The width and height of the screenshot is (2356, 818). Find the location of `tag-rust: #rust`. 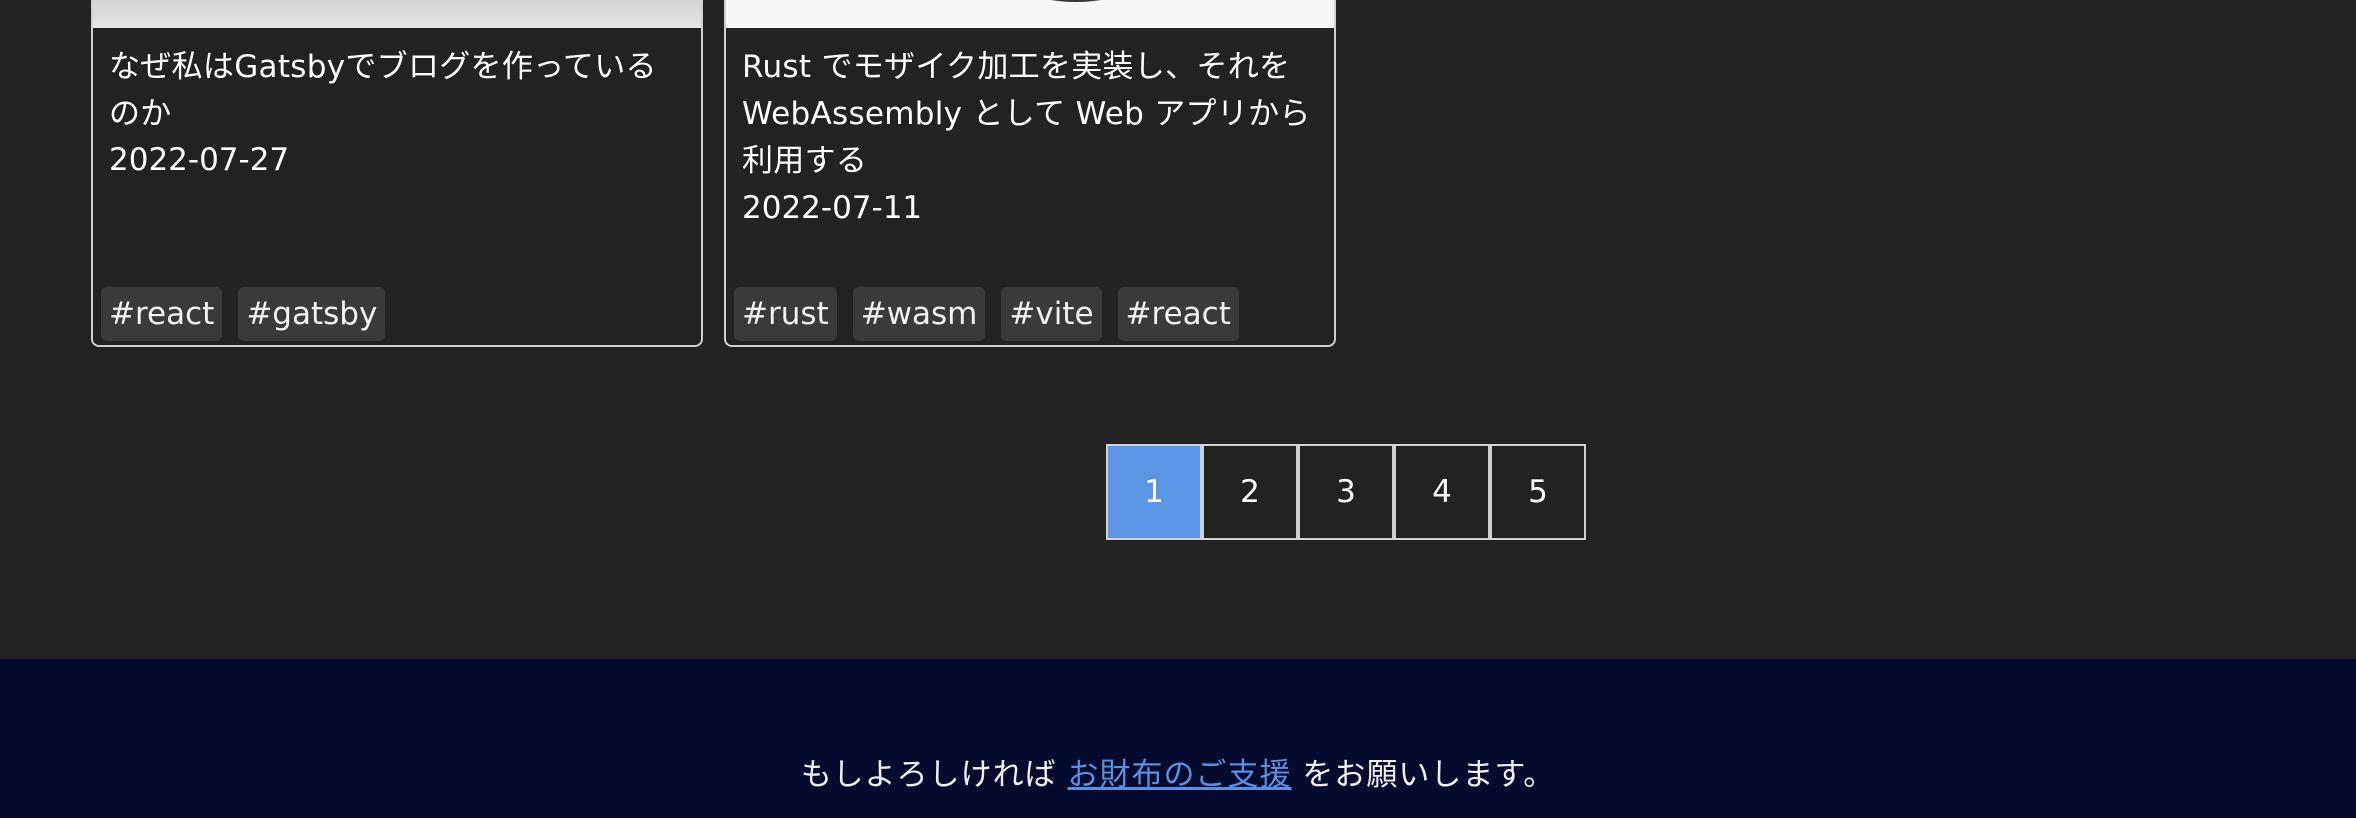

tag-rust: #rust is located at coordinates (785, 314).